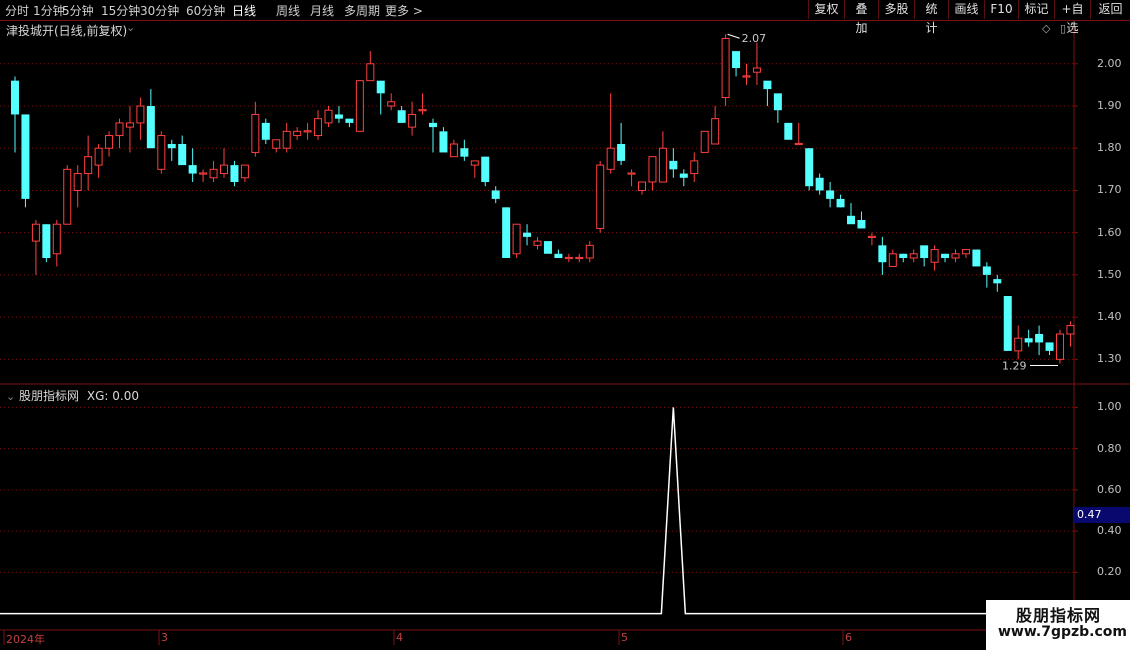 This screenshot has height=650, width=1130. I want to click on main-y-tick-label: 1.30, so click(1109, 359).